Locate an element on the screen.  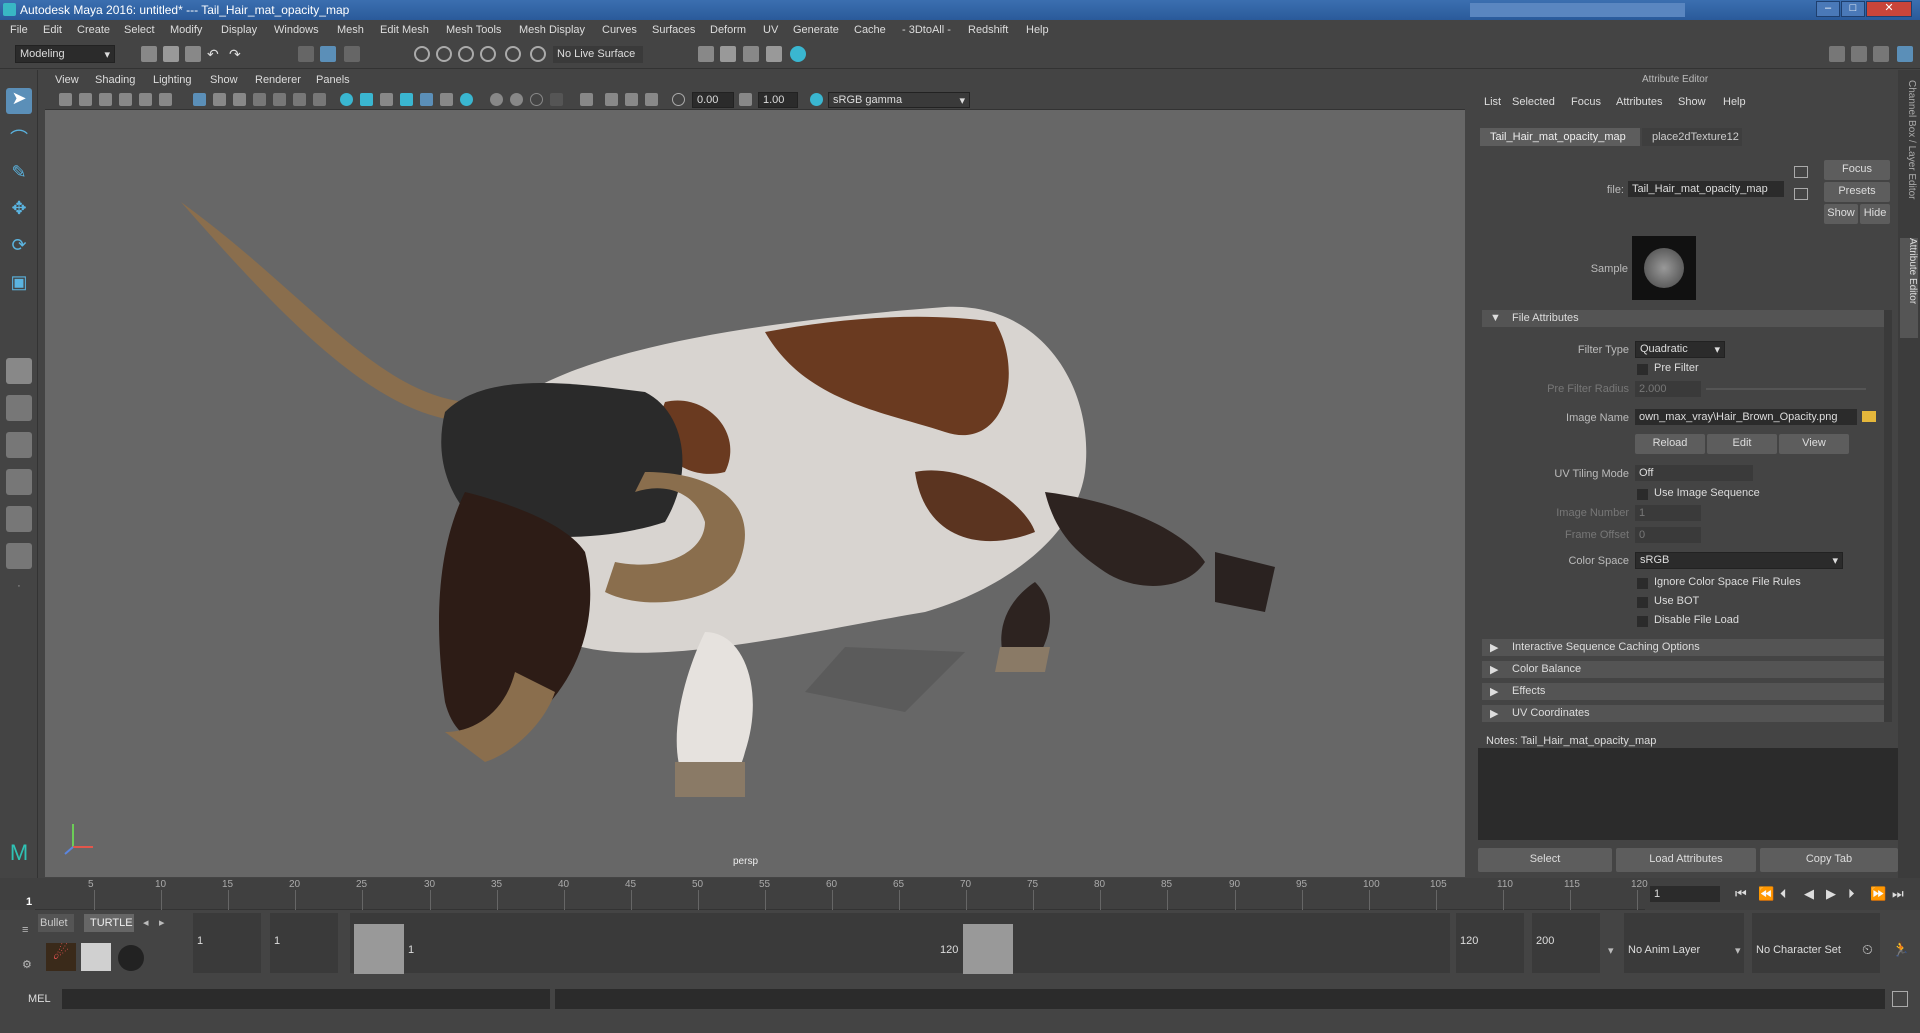
step-forward-frame-icon: ⏵ is located at coordinates (1851, 894).